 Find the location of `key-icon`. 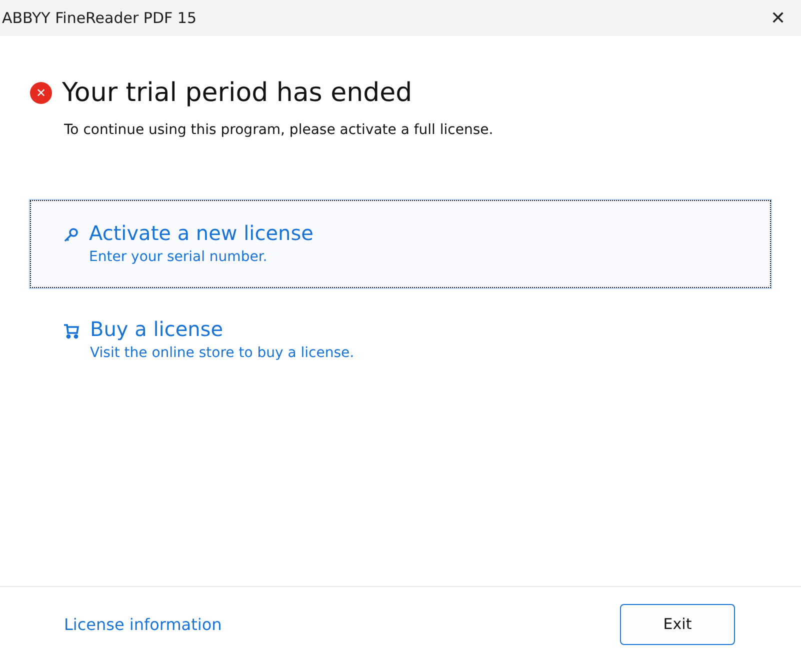

key-icon is located at coordinates (71, 235).